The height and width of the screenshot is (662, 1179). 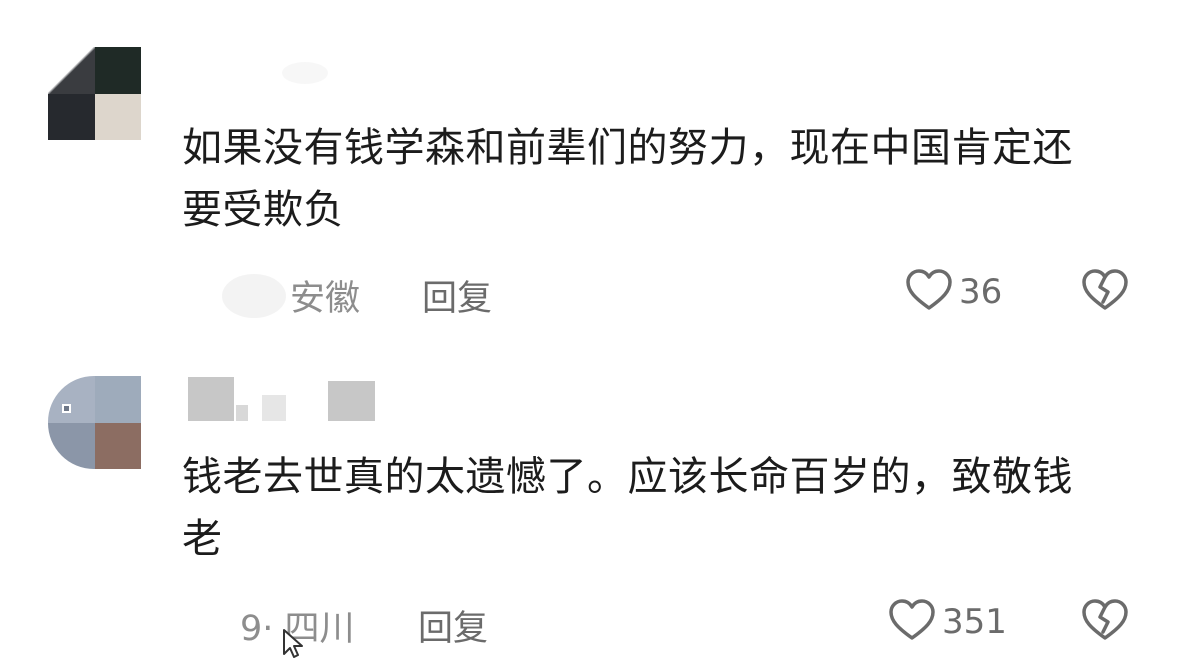 I want to click on like-count: 36, so click(x=981, y=292).